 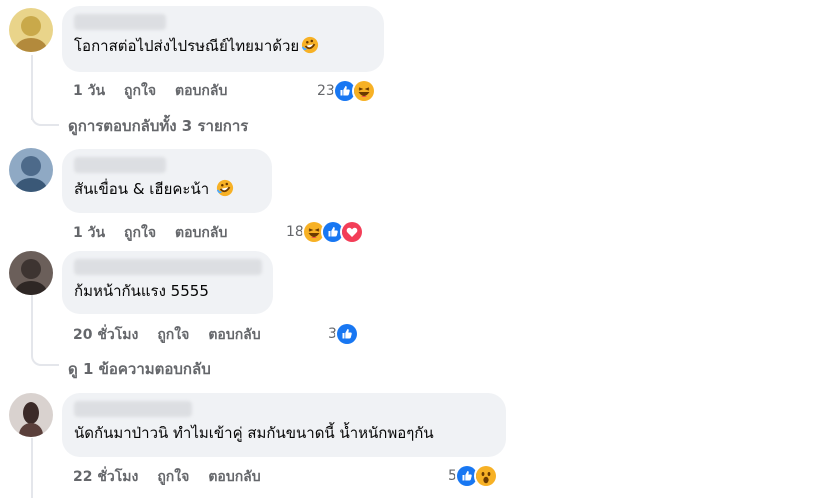 What do you see at coordinates (325, 232) in the screenshot?
I see `reaction-summary: 18` at bounding box center [325, 232].